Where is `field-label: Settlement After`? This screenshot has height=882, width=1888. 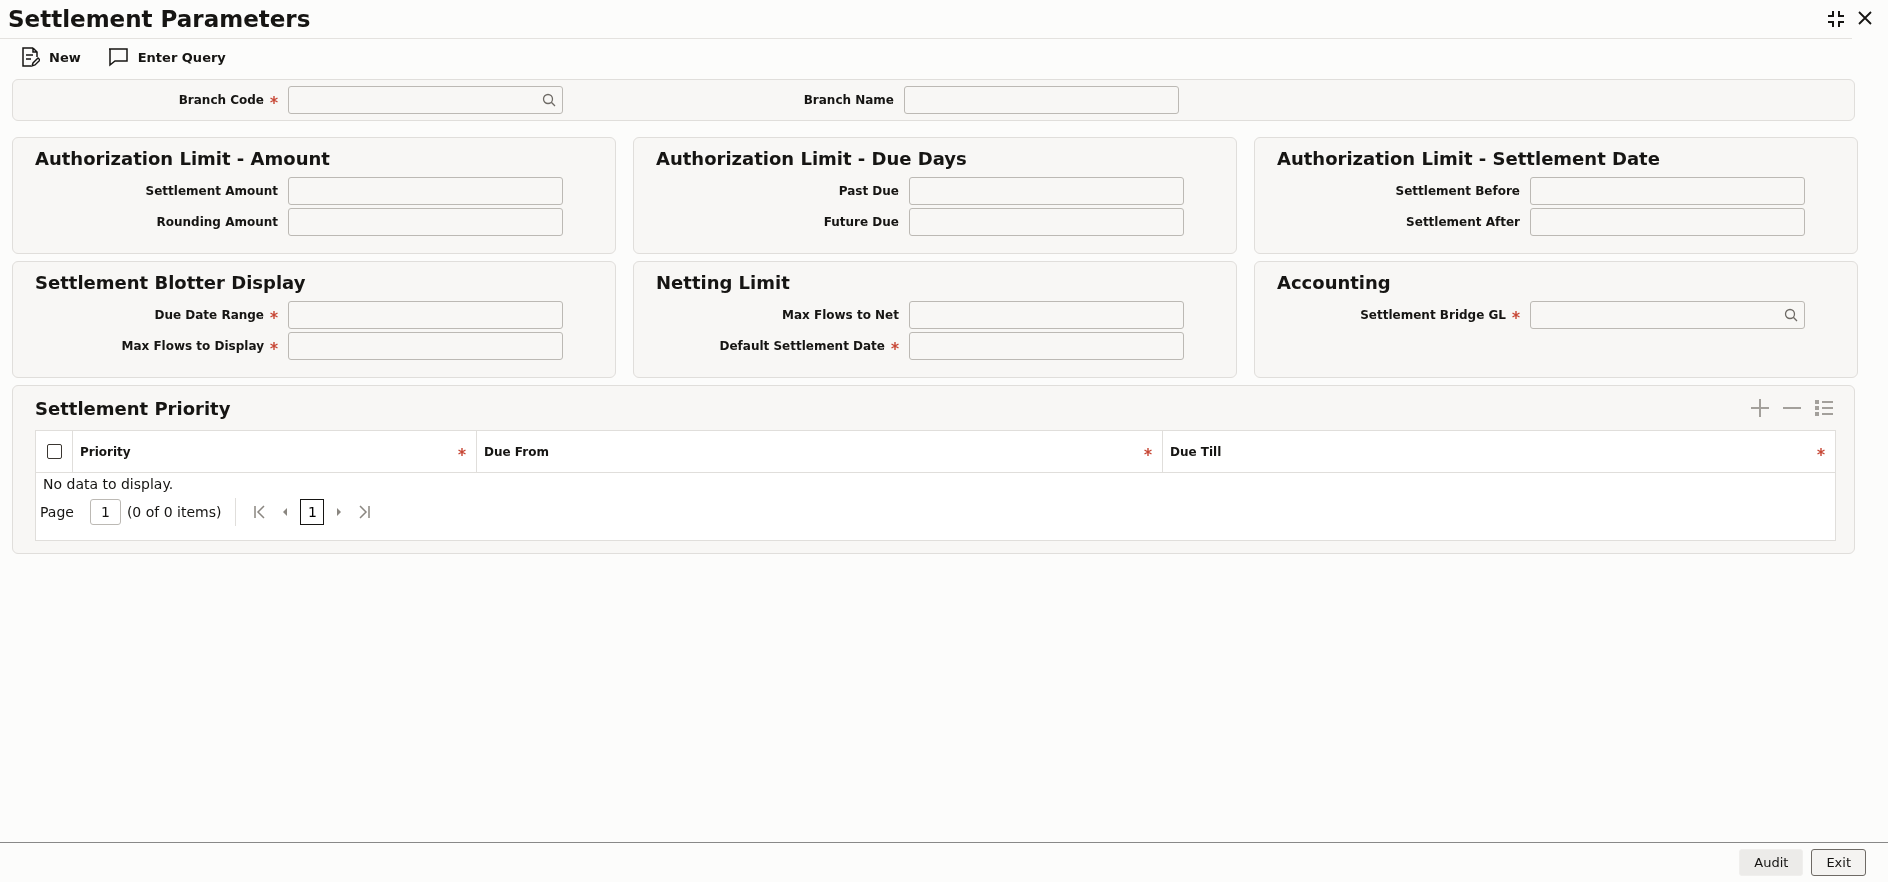
field-label: Settlement After is located at coordinates (1463, 222).